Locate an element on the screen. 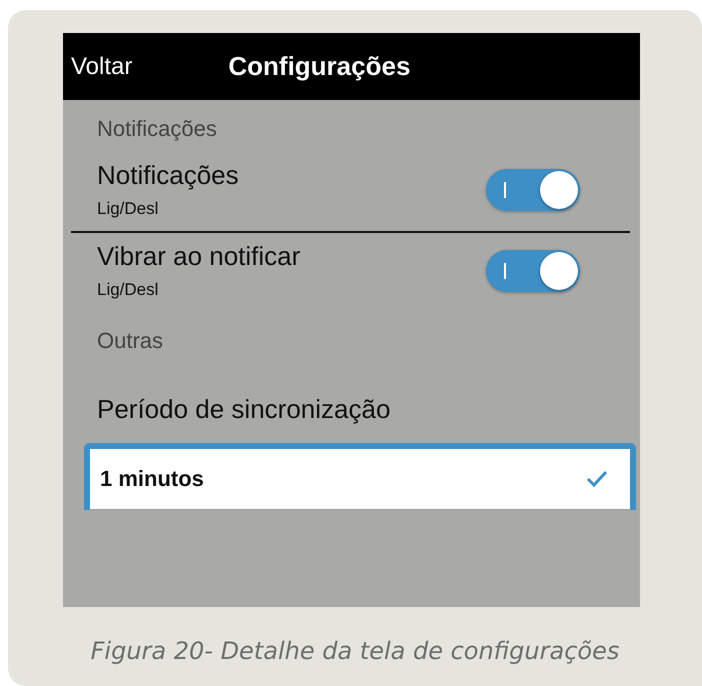 Image resolution: width=702 pixels, height=686 pixels. screen-title: Configurações is located at coordinates (319, 66).